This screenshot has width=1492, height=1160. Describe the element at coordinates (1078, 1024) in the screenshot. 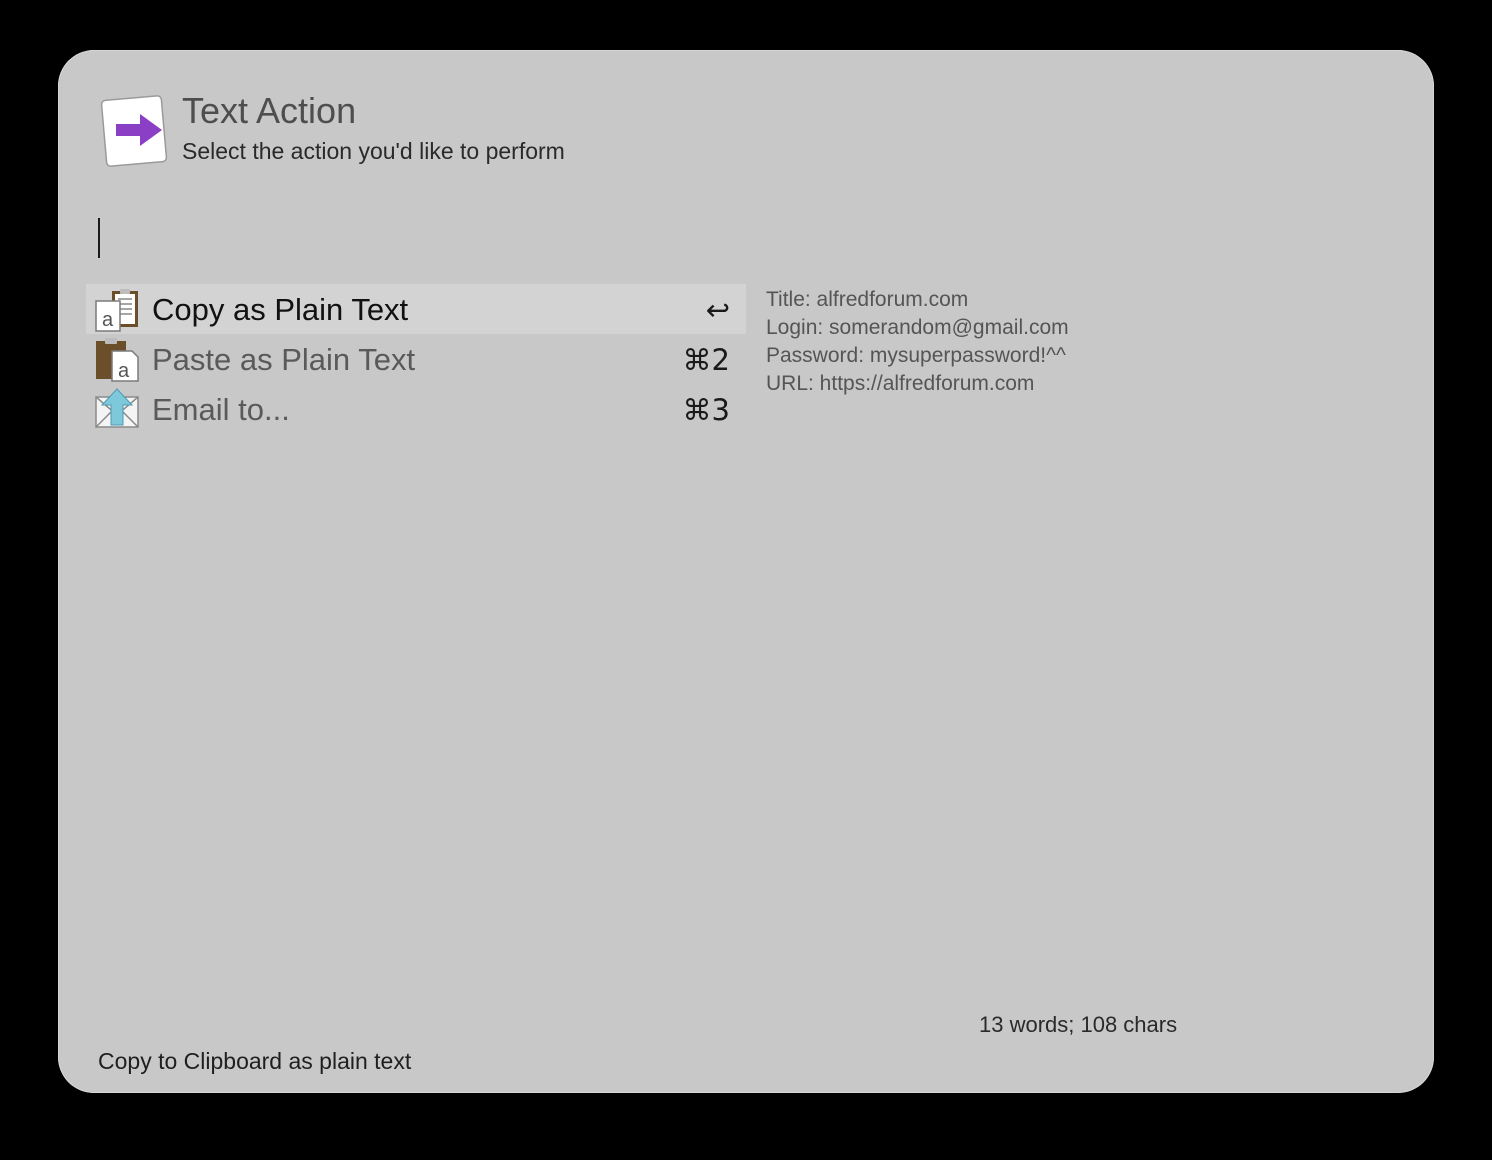

I see `word-count-stats: 13 words; 108 chars` at that location.